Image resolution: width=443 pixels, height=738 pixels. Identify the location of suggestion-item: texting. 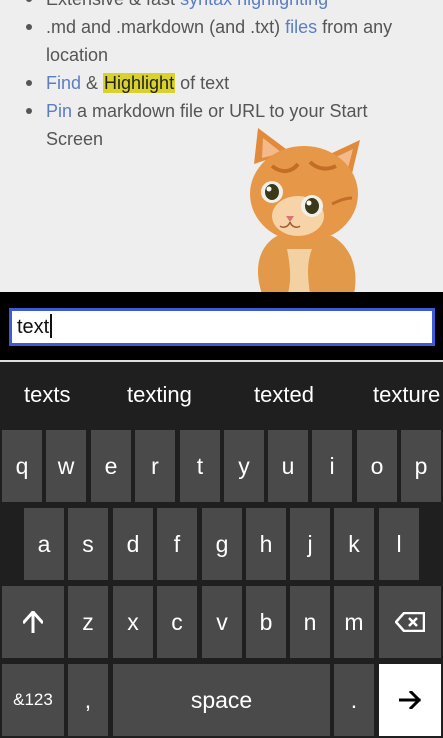
(159, 395).